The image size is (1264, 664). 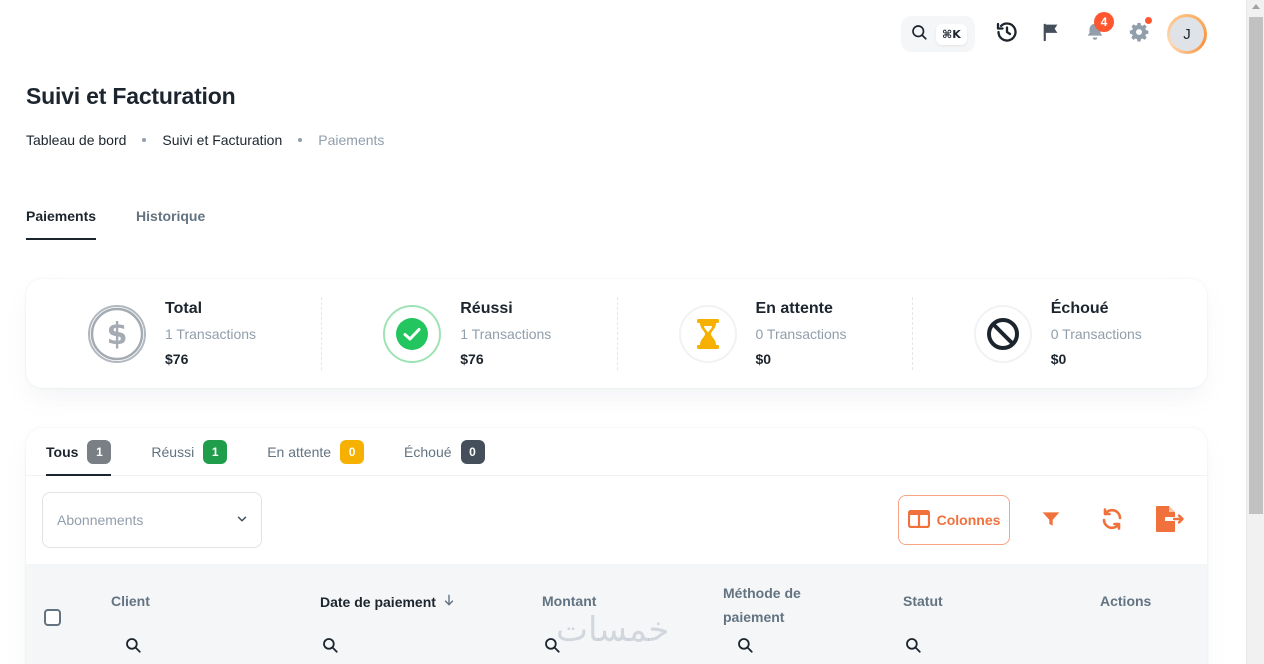 What do you see at coordinates (569, 601) in the screenshot?
I see `column-header-amount: Montant` at bounding box center [569, 601].